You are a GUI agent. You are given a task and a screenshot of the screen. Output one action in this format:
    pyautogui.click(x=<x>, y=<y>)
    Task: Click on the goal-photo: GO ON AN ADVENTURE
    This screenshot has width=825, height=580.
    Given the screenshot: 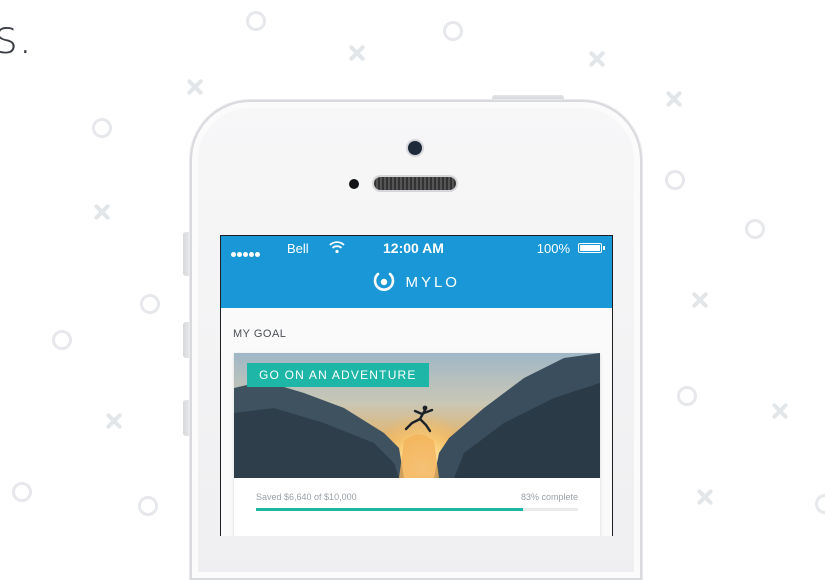 What is the action you would take?
    pyautogui.click(x=417, y=415)
    